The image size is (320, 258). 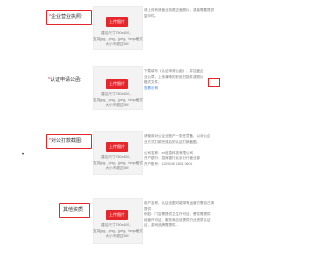 I want to click on business-license-upload-help: 建议尺寸750x400， 支持jpg、png、jpeg、bmp格式 大小不超过5M, so click(x=118, y=38).